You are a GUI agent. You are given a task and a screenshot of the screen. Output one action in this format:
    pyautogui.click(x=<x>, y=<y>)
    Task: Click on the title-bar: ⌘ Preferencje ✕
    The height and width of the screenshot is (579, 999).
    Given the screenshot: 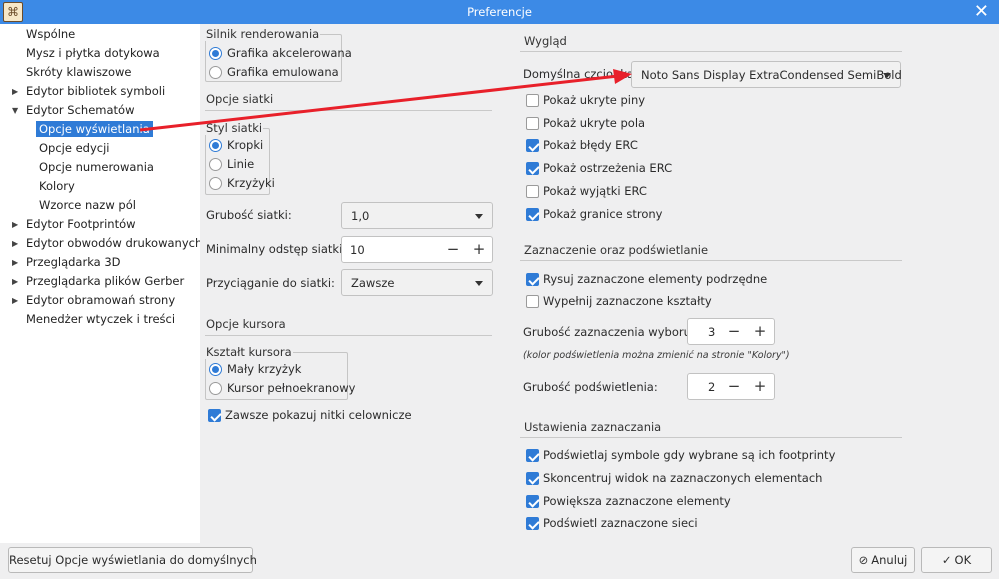 What is the action you would take?
    pyautogui.click(x=499, y=12)
    